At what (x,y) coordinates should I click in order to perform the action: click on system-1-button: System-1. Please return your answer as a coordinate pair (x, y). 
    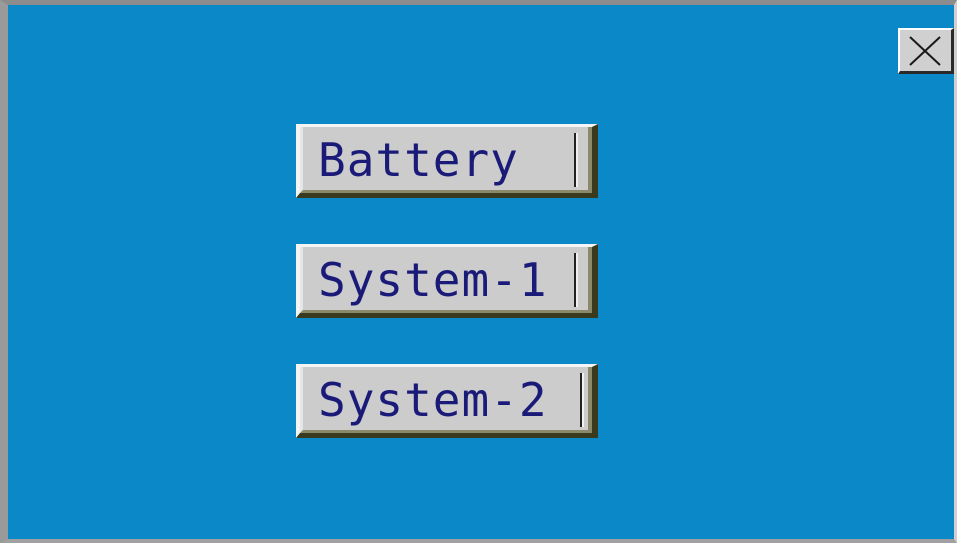
    Looking at the image, I should click on (447, 281).